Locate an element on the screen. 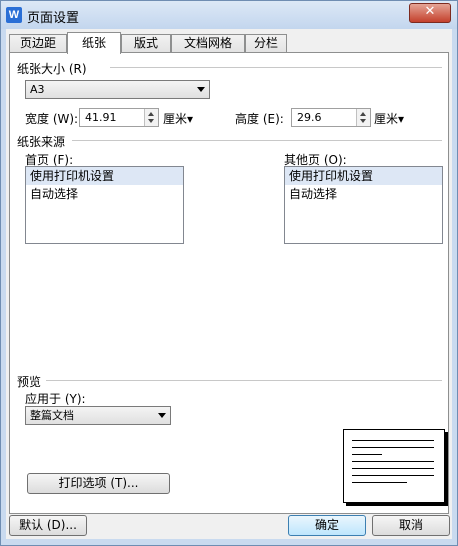  ok-button: 确定 is located at coordinates (327, 525).